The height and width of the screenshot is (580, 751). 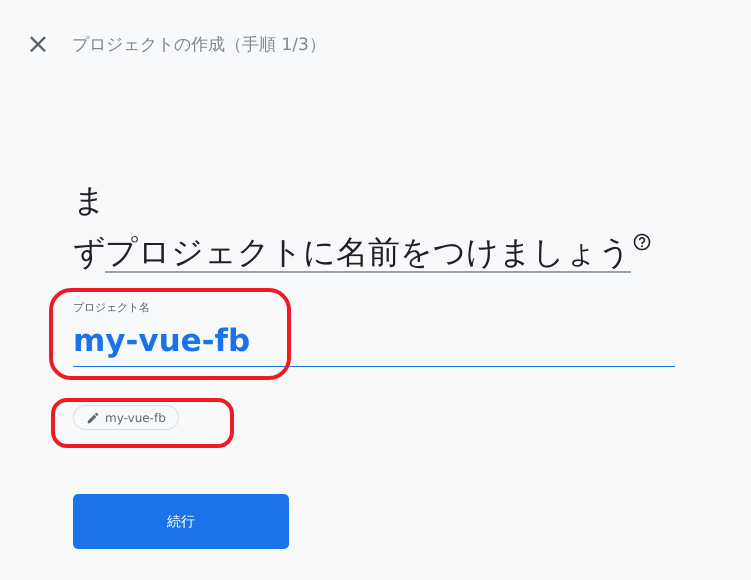 What do you see at coordinates (38, 44) in the screenshot?
I see `close-button: ×` at bounding box center [38, 44].